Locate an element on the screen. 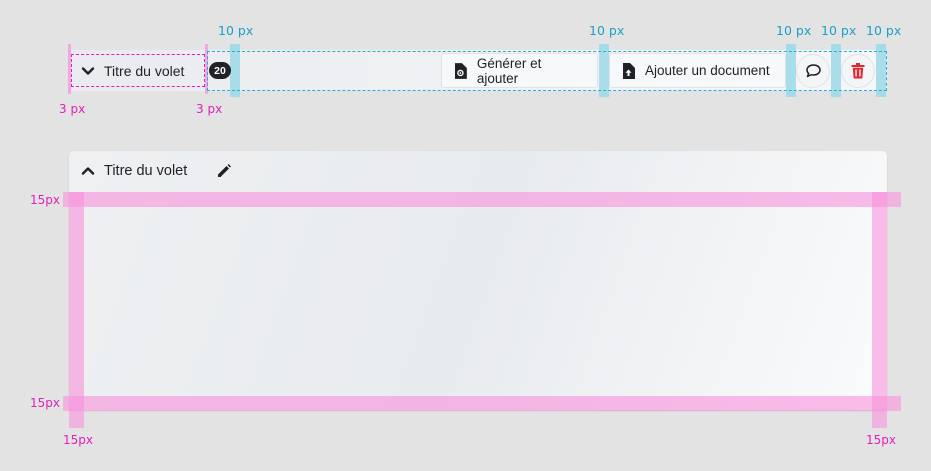  generate-and-add-button: Générer et ajouter is located at coordinates (519, 70).